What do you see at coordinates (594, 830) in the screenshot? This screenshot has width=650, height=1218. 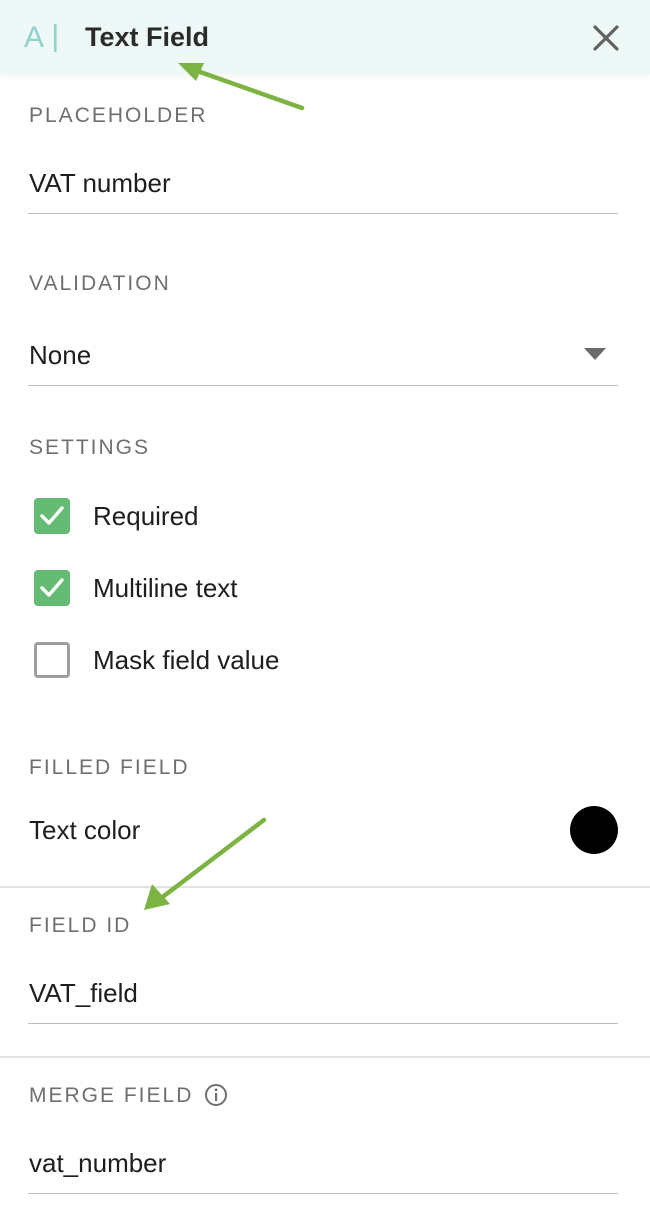 I see `text-color-swatch` at bounding box center [594, 830].